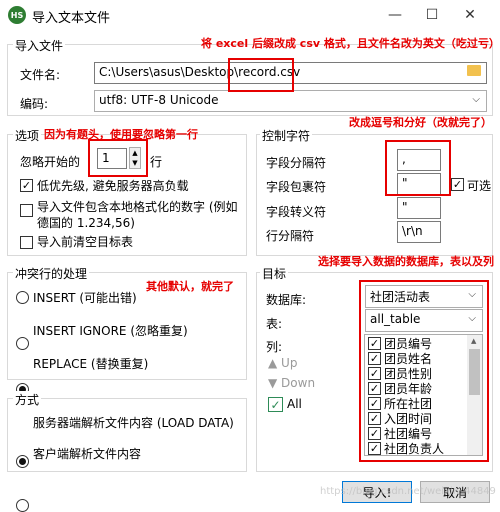 The width and height of the screenshot is (500, 512). Describe the element at coordinates (110, 331) in the screenshot. I see `insert-ignore-label: INSERT IGNORE (忽略重复)` at that location.